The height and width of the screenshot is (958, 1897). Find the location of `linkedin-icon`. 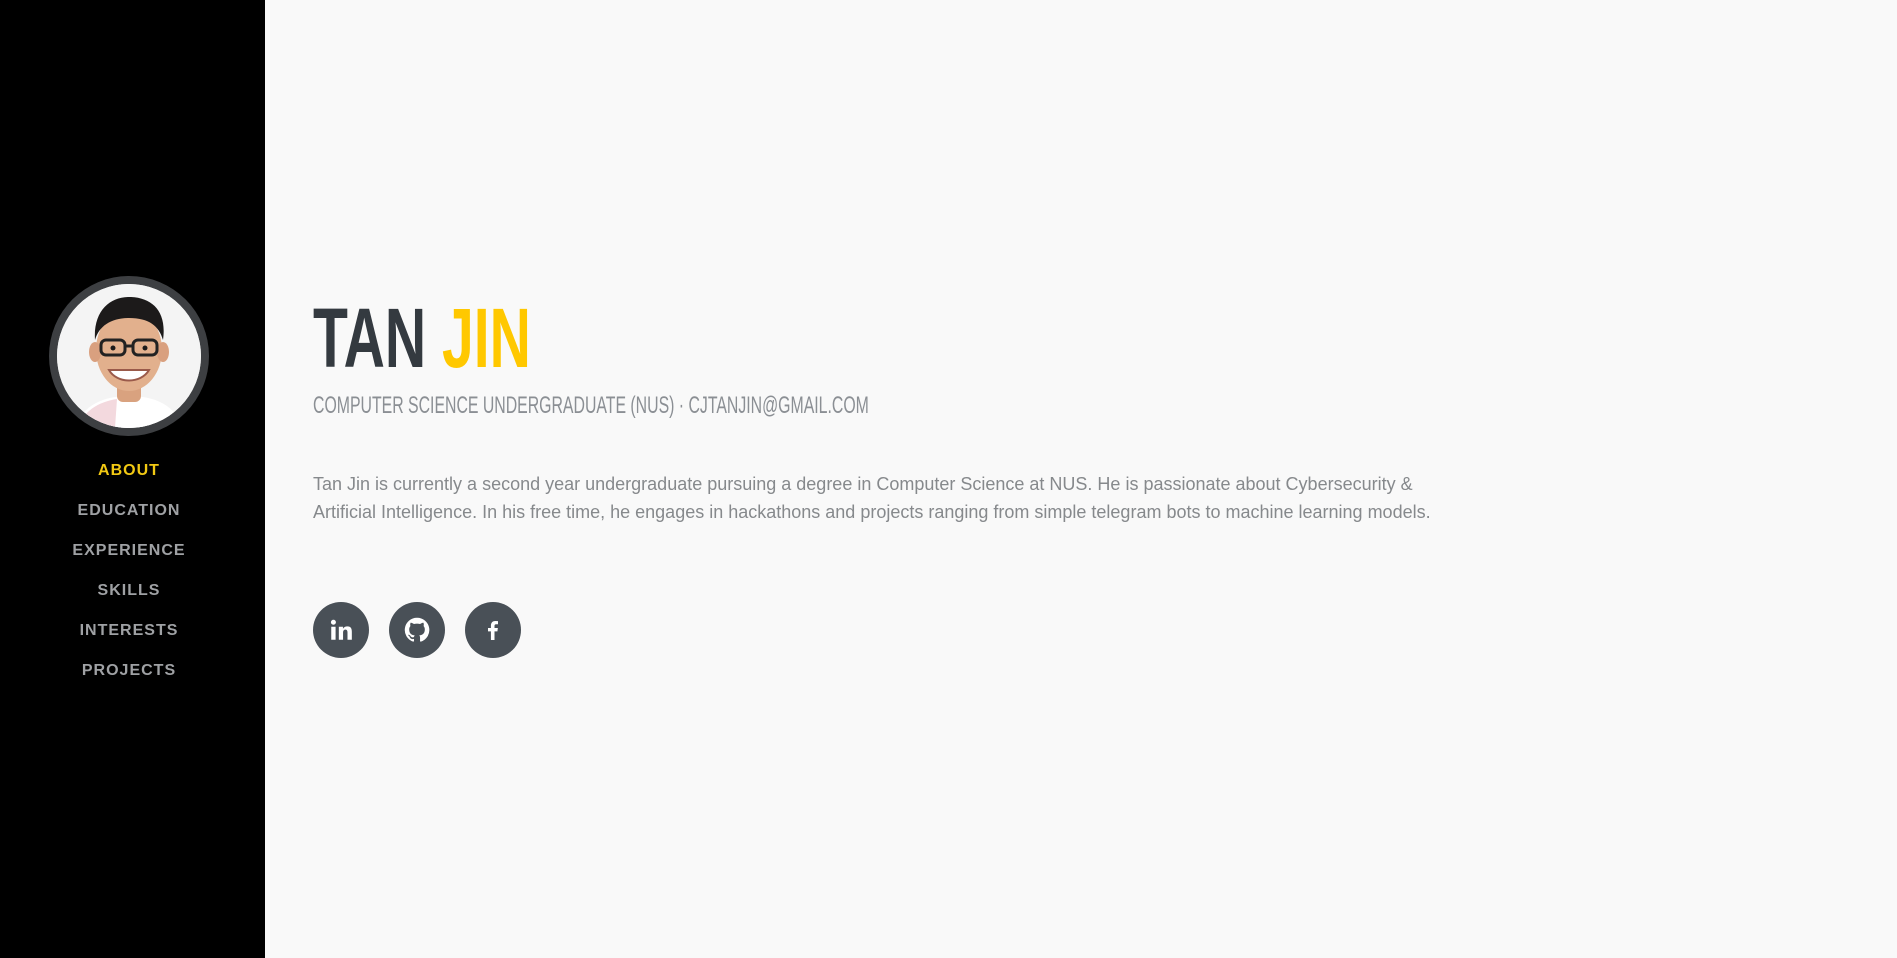

linkedin-icon is located at coordinates (341, 629).